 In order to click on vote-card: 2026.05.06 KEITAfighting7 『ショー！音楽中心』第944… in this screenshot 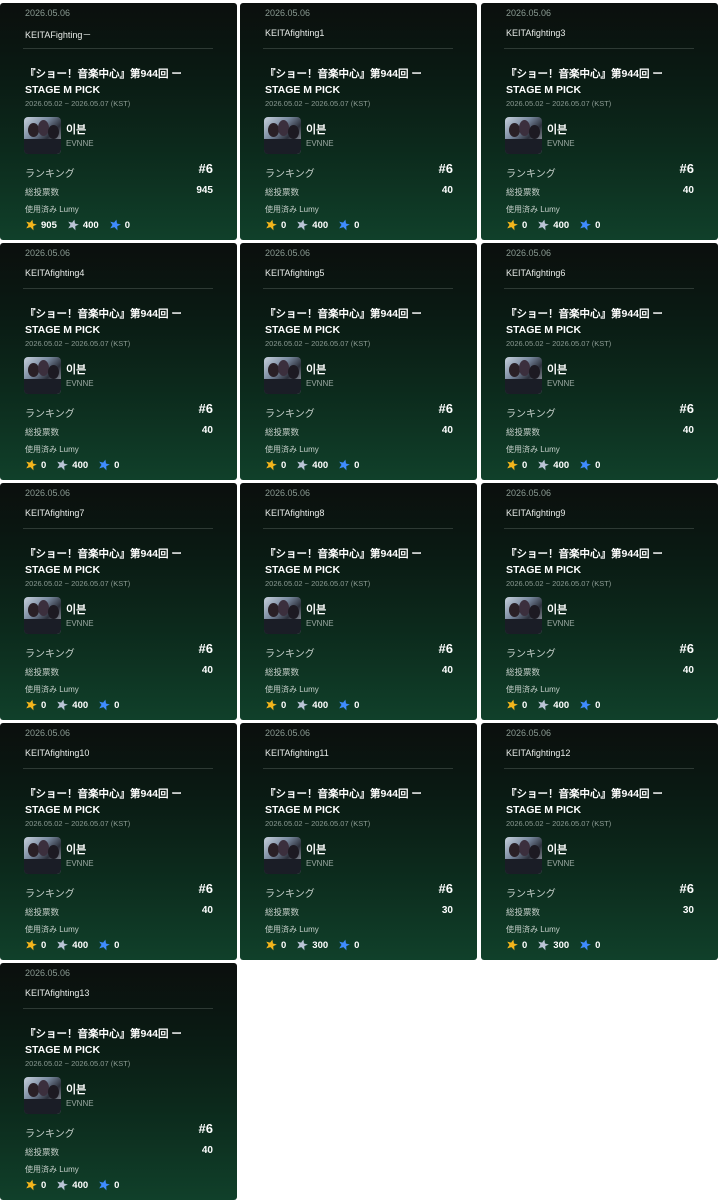, I will do `click(118, 601)`.